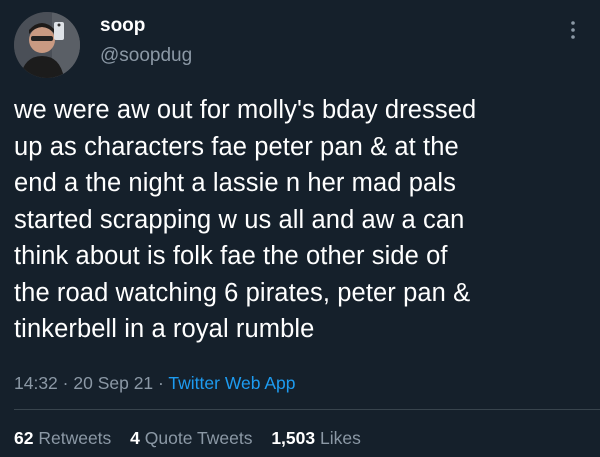 The image size is (600, 457). I want to click on retweets-count: 62, so click(24, 438).